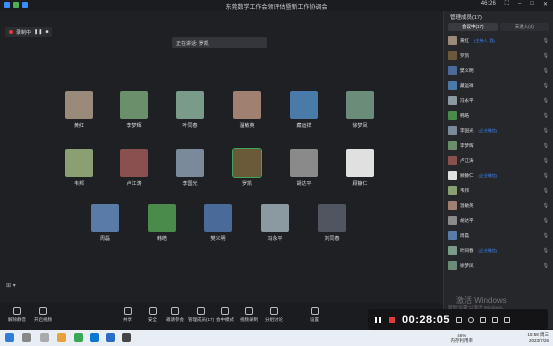 This screenshot has height=346, width=553. I want to click on participant-tile: 罗凯, so click(247, 168).